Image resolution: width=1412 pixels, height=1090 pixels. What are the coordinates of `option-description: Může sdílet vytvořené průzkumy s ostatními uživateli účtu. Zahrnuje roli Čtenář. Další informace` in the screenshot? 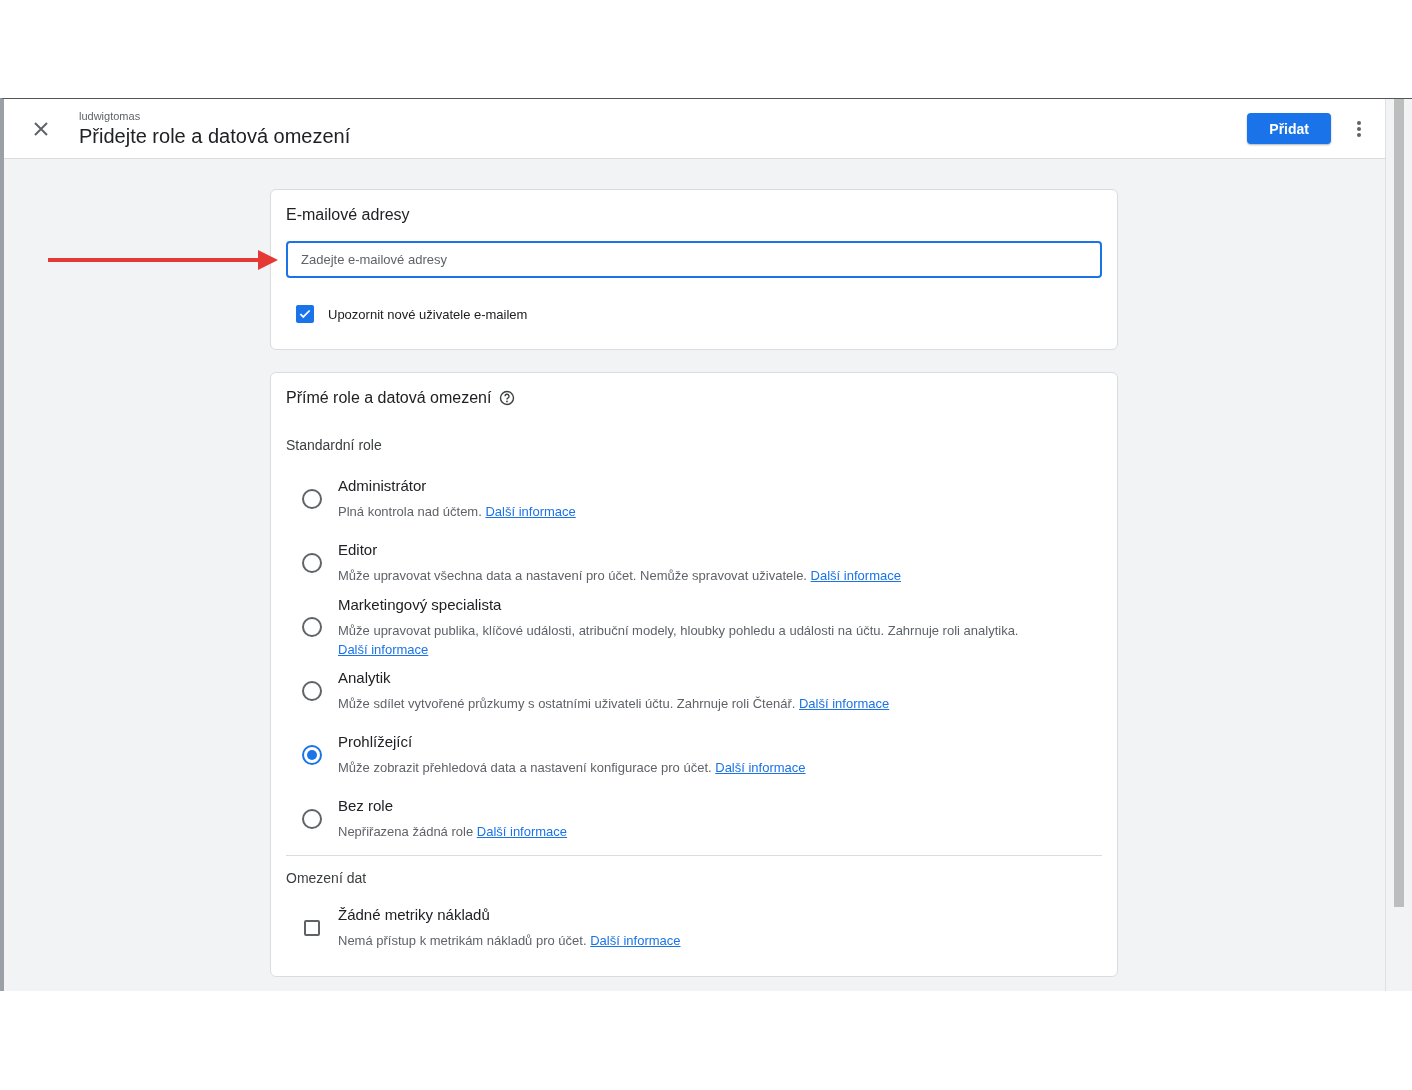 It's located at (614, 704).